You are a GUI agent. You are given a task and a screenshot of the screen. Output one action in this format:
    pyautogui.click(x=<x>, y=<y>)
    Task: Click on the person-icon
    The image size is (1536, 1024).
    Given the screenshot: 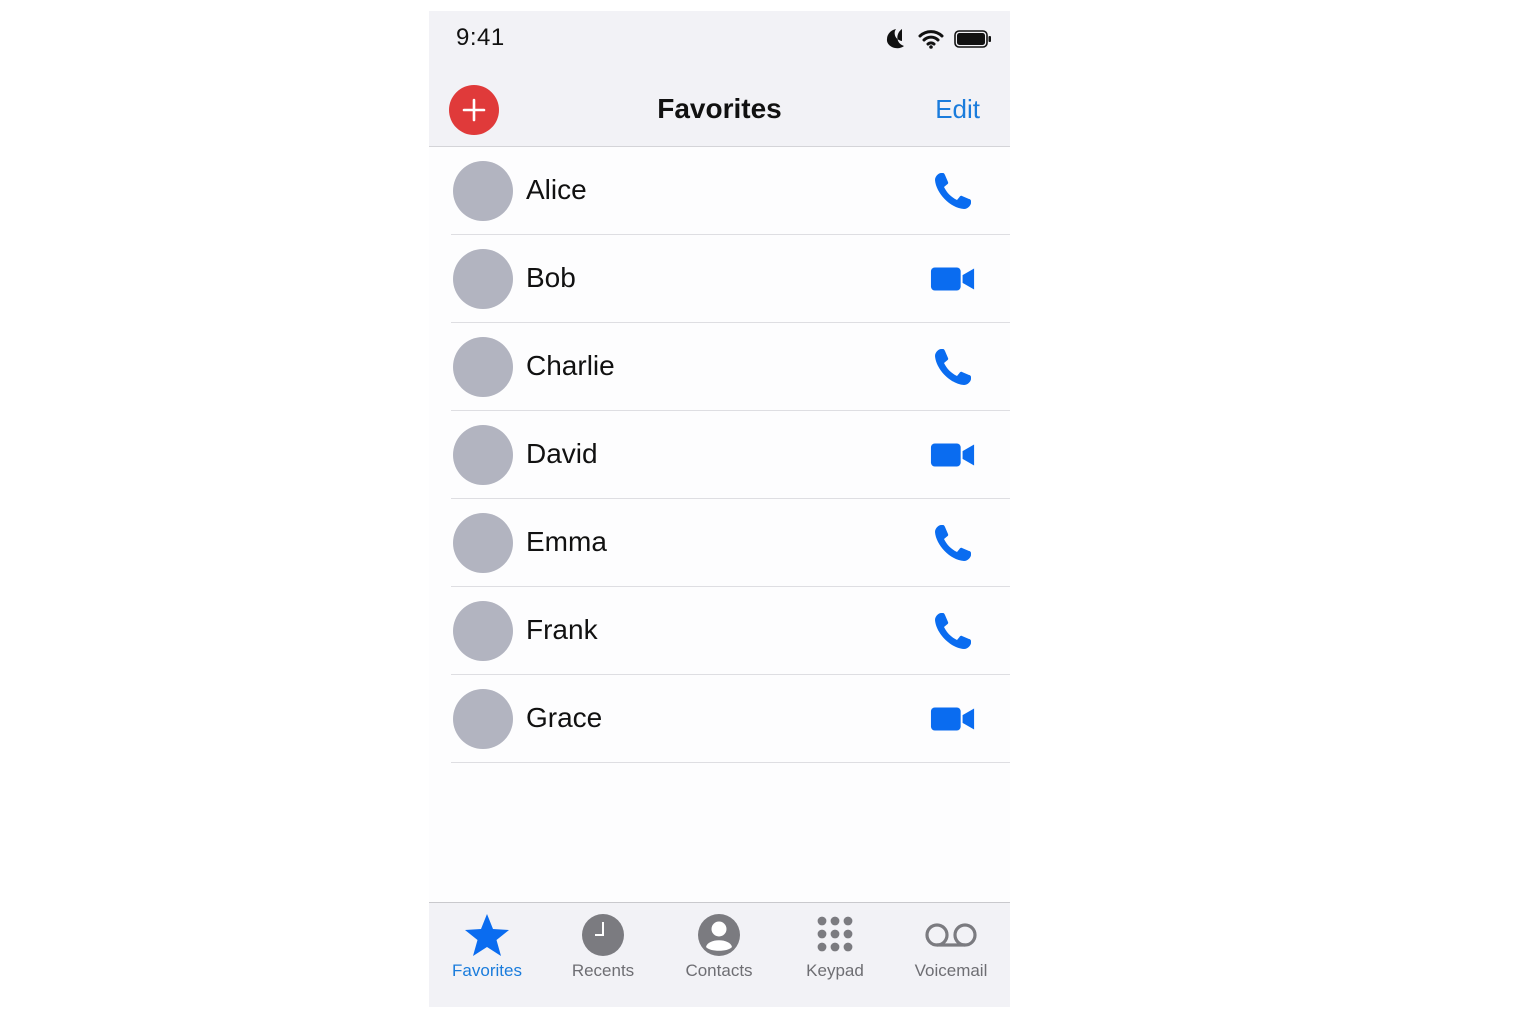 What is the action you would take?
    pyautogui.click(x=719, y=935)
    